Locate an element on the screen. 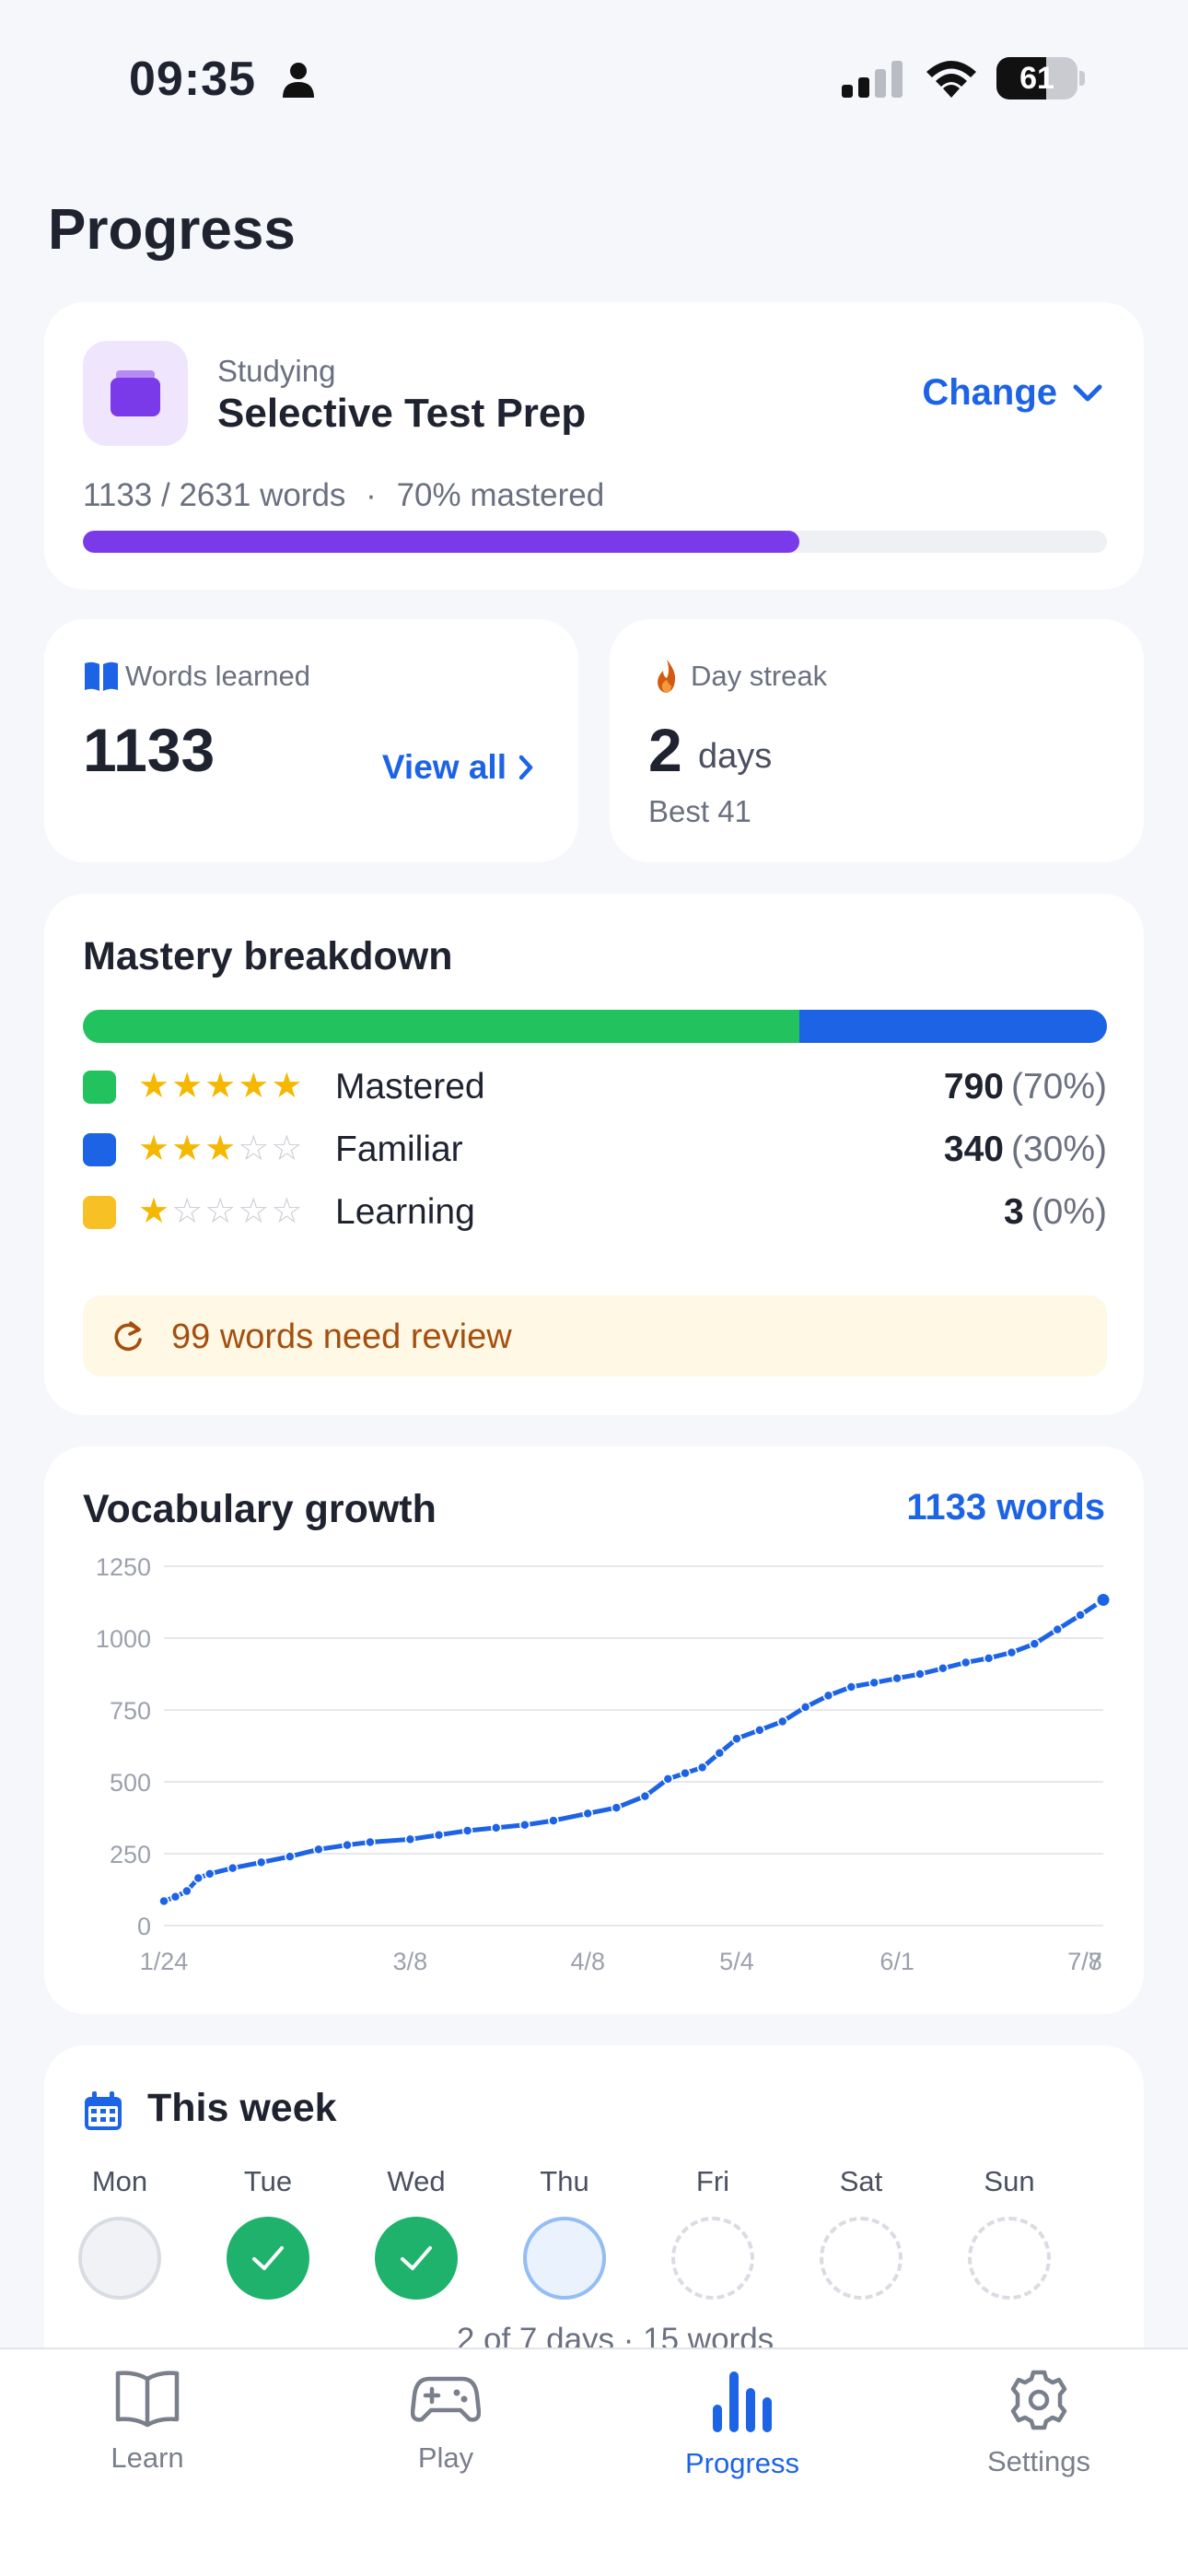  chart-y-tick-label: 750 is located at coordinates (130, 1711).